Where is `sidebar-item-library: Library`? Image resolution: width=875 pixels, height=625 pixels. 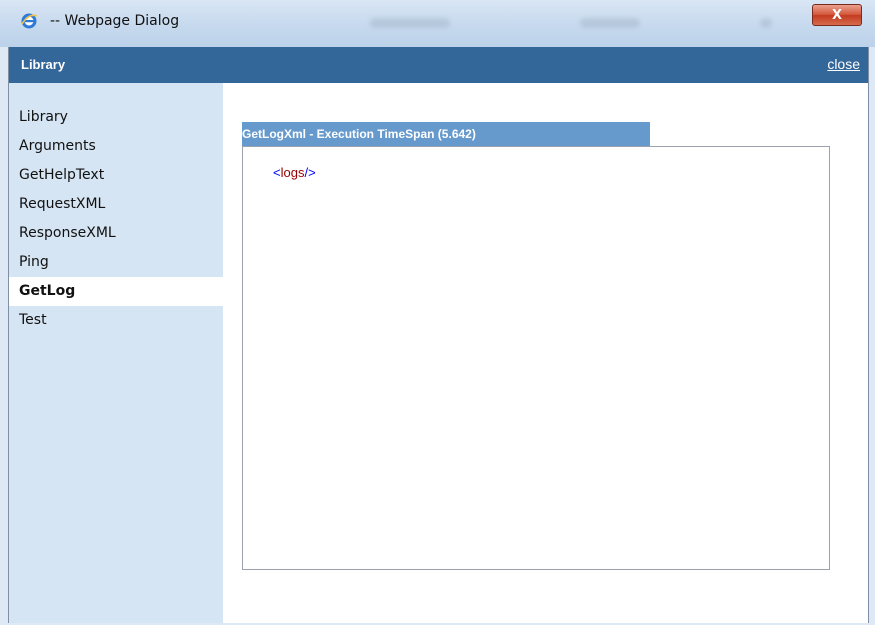
sidebar-item-library: Library is located at coordinates (116, 117).